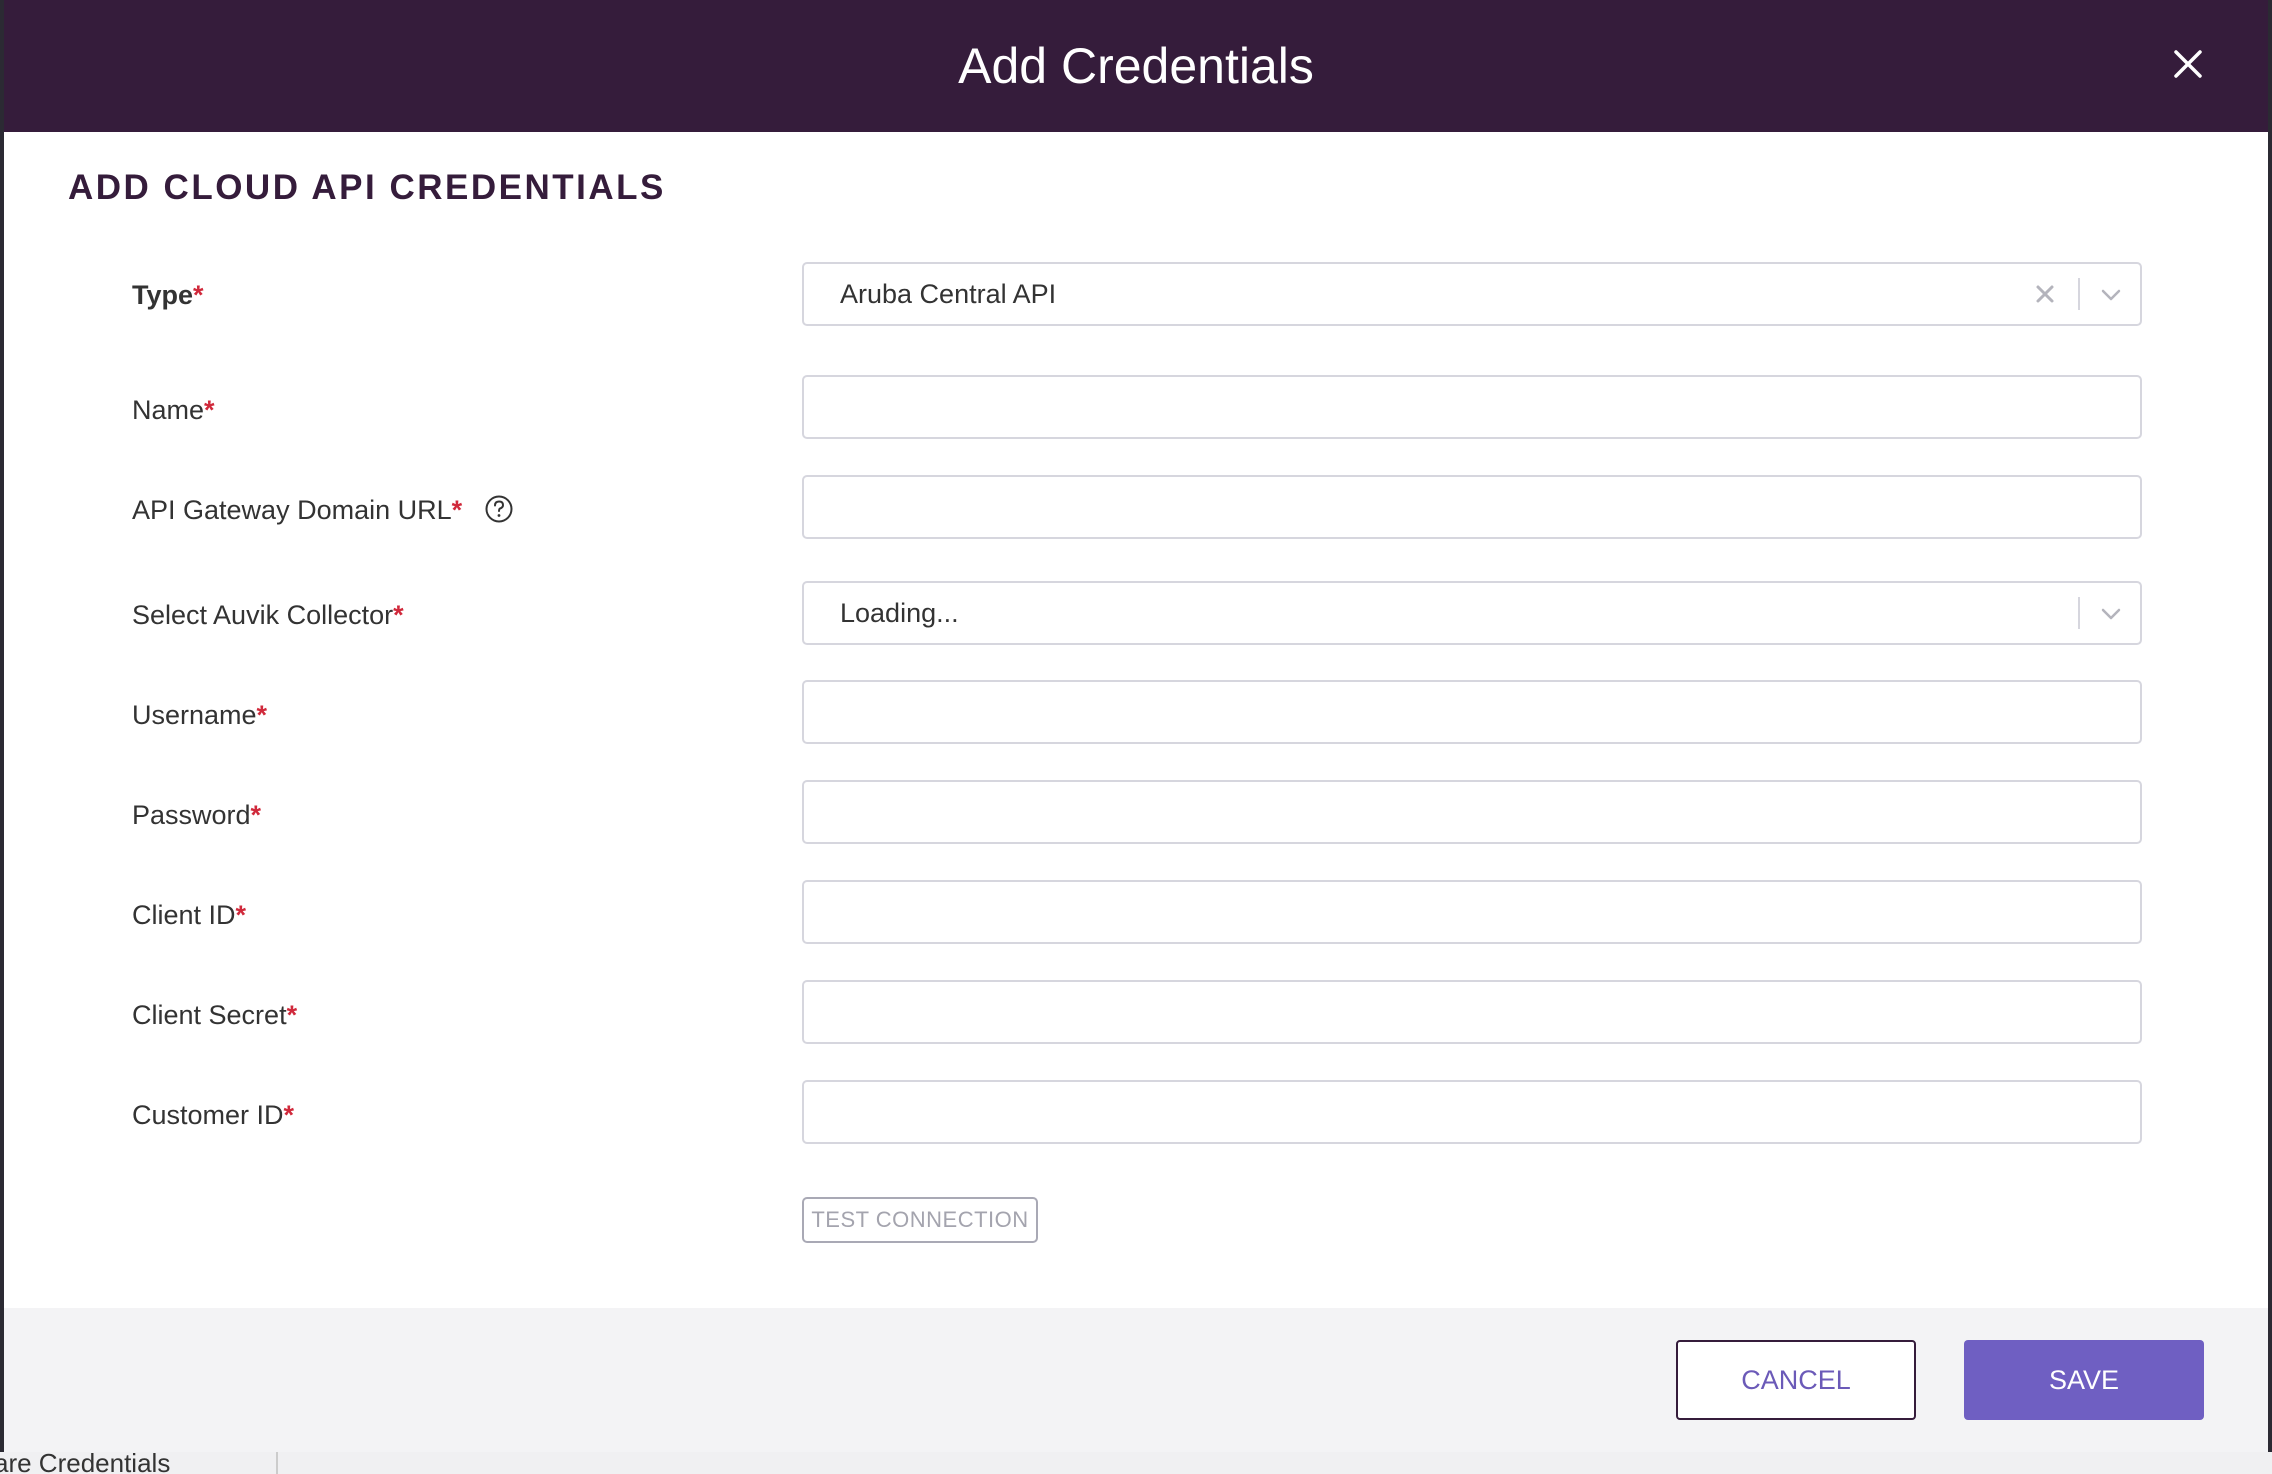 The image size is (2272, 1474). Describe the element at coordinates (1136, 1463) in the screenshot. I see `background-page` at that location.